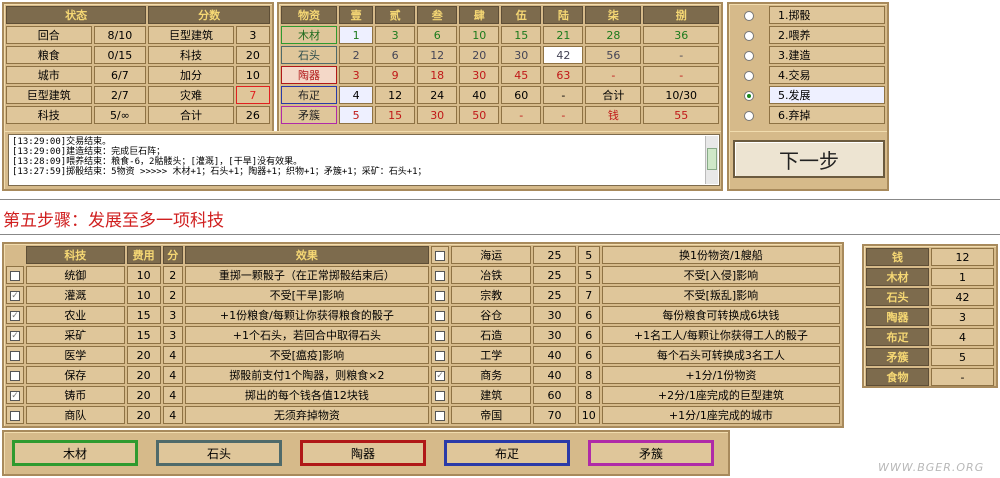 The height and width of the screenshot is (478, 1000). I want to click on status-row: 回合 8/10 巨型建筑 3, so click(138, 35).